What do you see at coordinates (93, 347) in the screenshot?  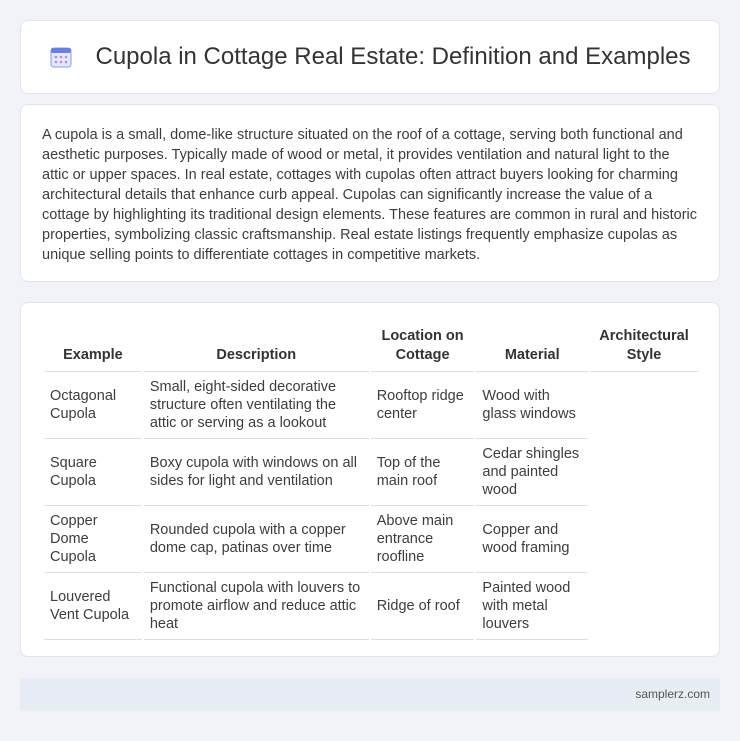 I see `column-header-example: Example` at bounding box center [93, 347].